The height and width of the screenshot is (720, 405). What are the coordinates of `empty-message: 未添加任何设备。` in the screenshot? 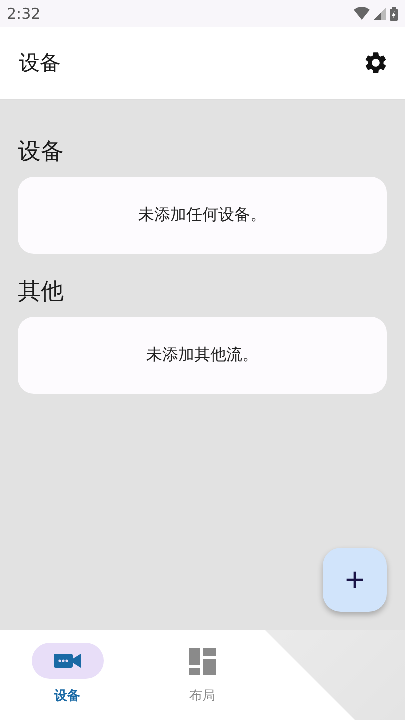 It's located at (202, 215).